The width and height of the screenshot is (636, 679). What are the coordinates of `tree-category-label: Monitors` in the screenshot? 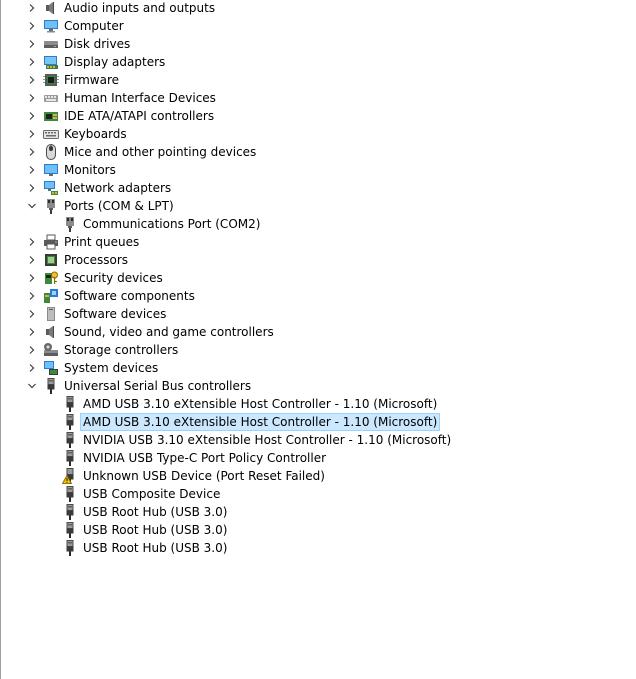 It's located at (90, 170).